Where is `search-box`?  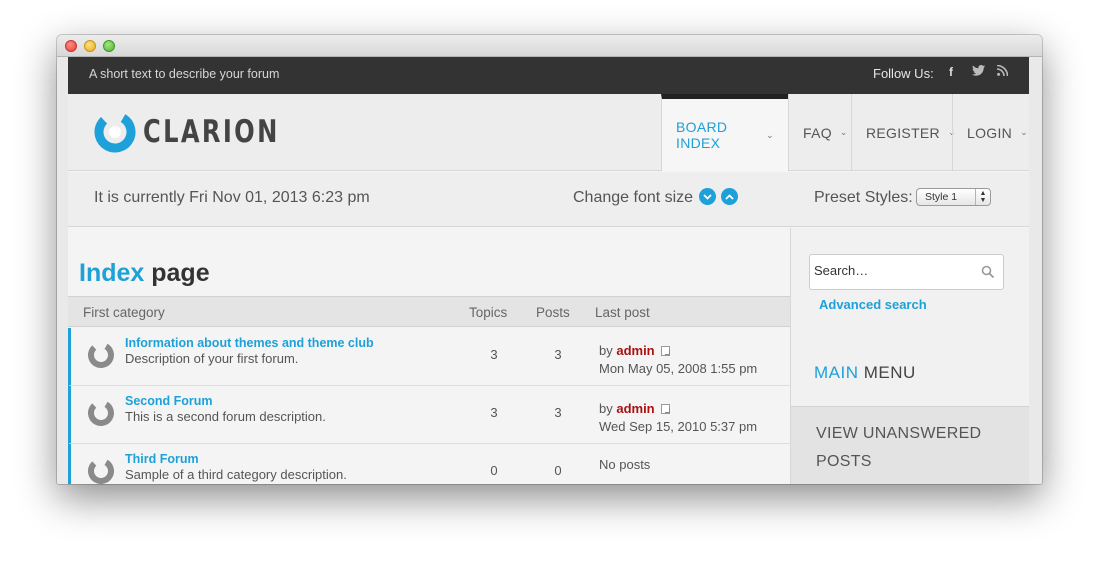
search-box is located at coordinates (906, 272).